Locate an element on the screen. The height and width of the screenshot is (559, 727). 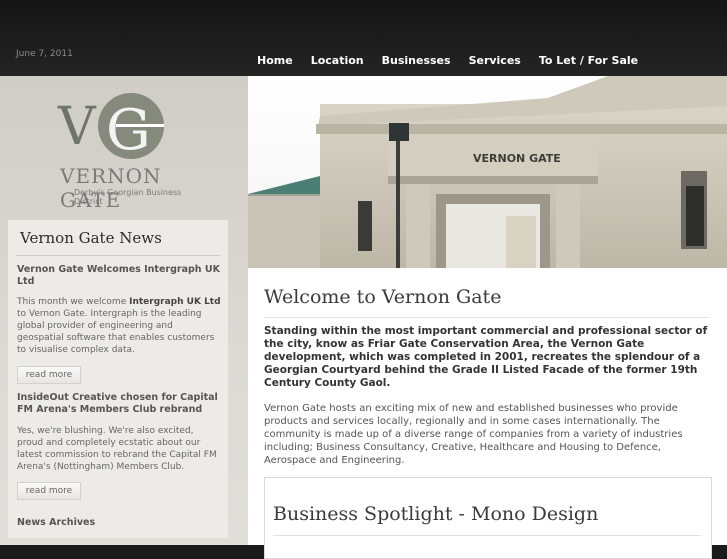
title-divider is located at coordinates (487, 317).